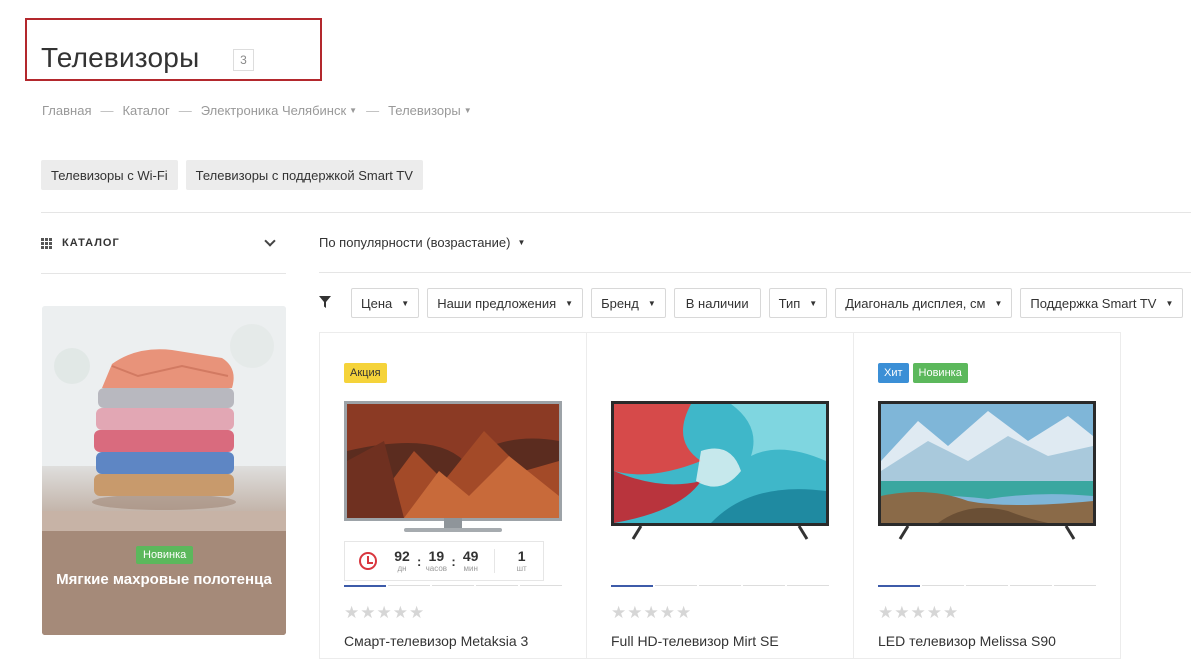  I want to click on product-name: LED телевизор Melissa S90, so click(967, 641).